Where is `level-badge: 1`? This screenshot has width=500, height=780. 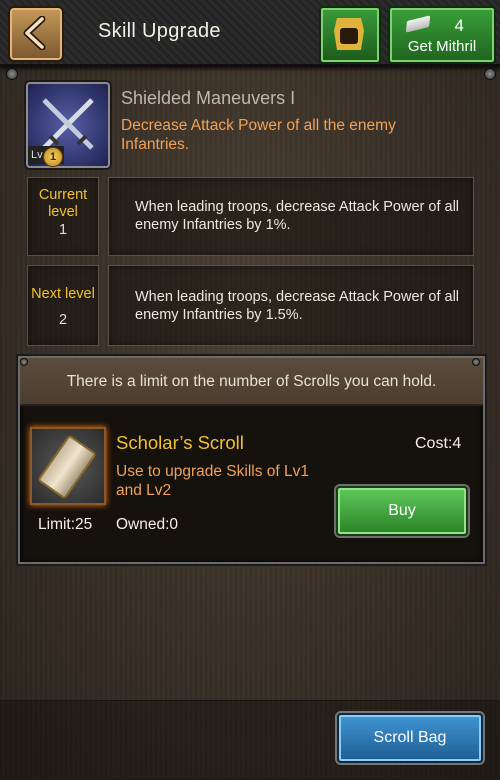
level-badge: 1 is located at coordinates (53, 157).